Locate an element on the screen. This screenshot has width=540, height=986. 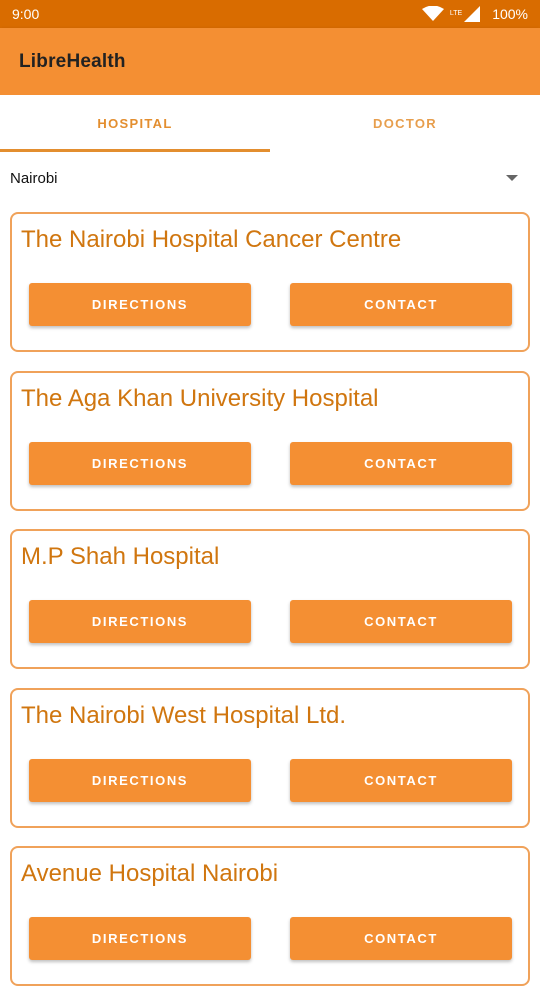
hospital-card: M.P Shah Hospital DIRECTIONS CONTACT is located at coordinates (270, 599).